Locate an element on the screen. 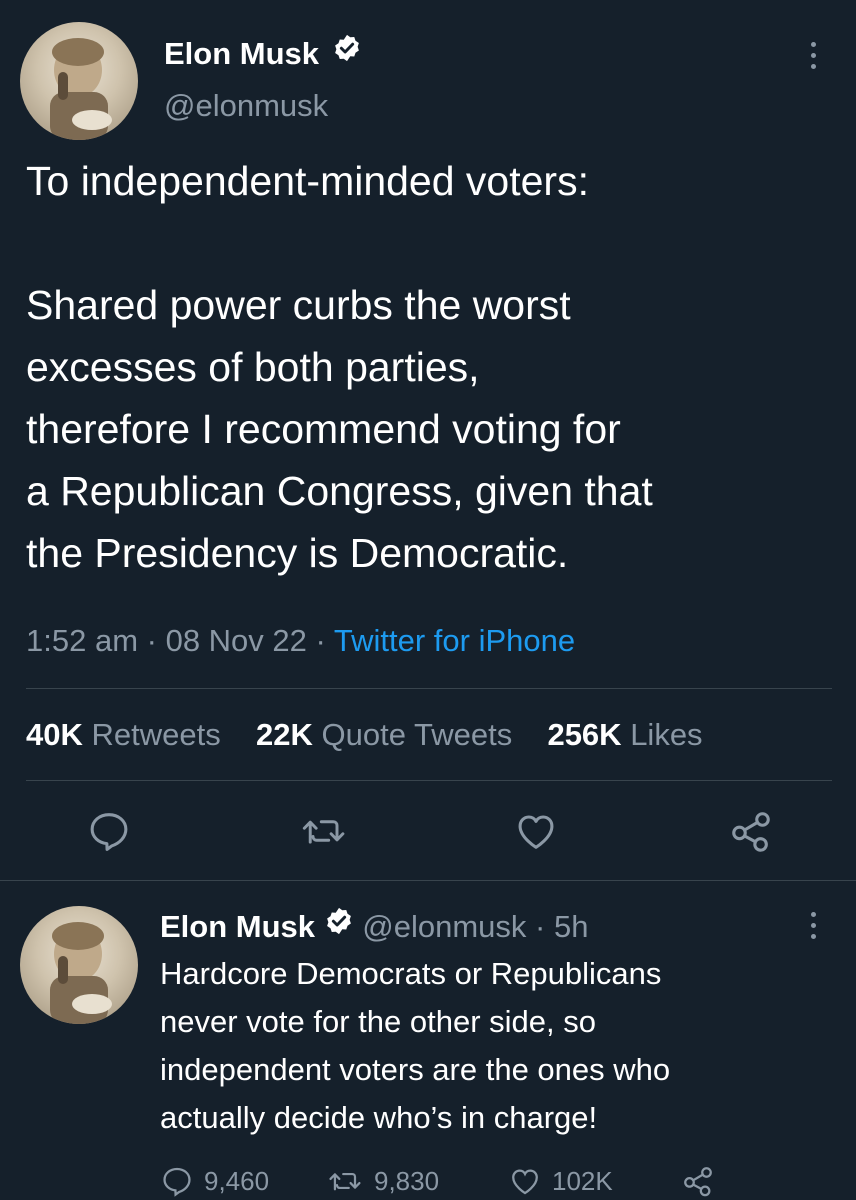  tweet-line: therefore I recommend voting for is located at coordinates (323, 429).